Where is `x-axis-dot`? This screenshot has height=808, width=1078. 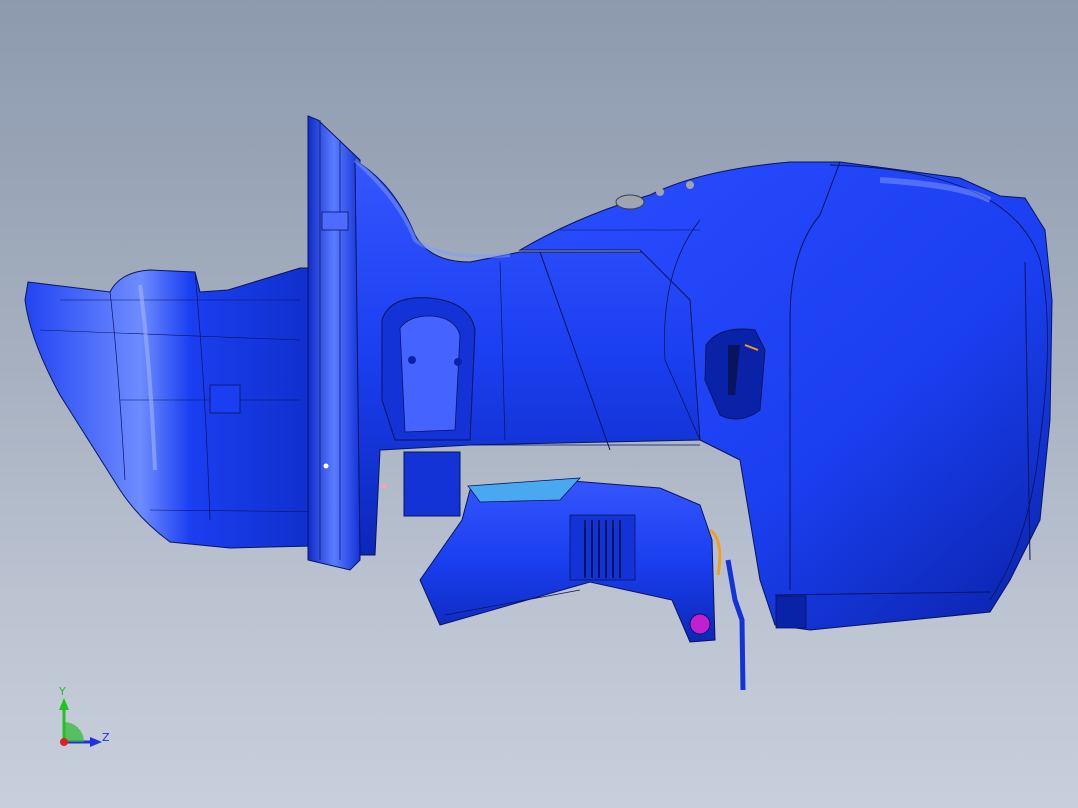
x-axis-dot is located at coordinates (64, 742).